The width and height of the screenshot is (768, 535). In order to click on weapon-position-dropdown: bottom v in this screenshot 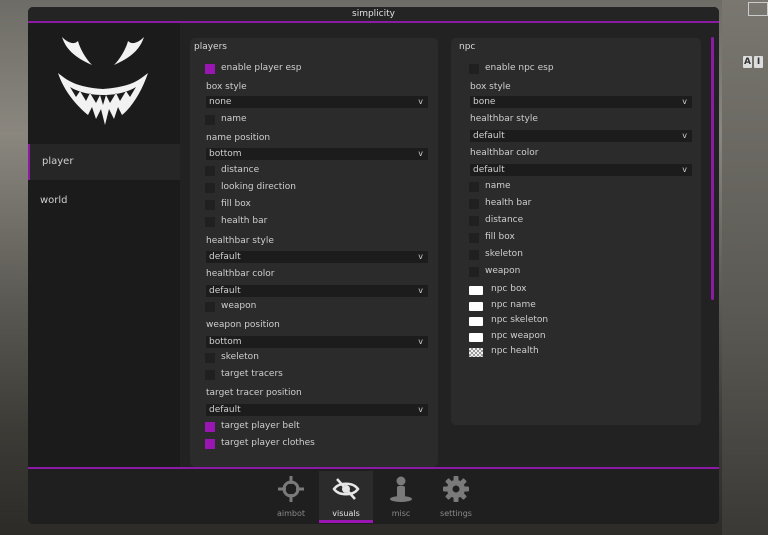, I will do `click(317, 342)`.